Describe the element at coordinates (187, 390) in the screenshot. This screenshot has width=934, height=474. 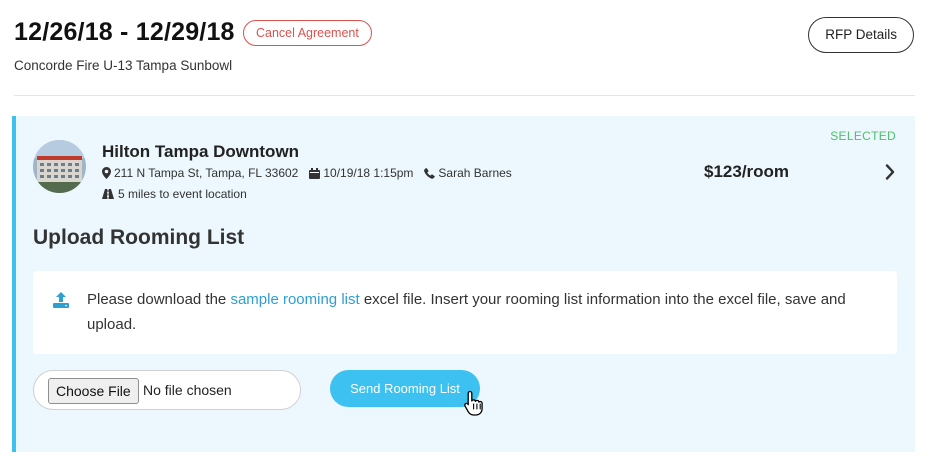
I see `file-status: No file chosen` at that location.